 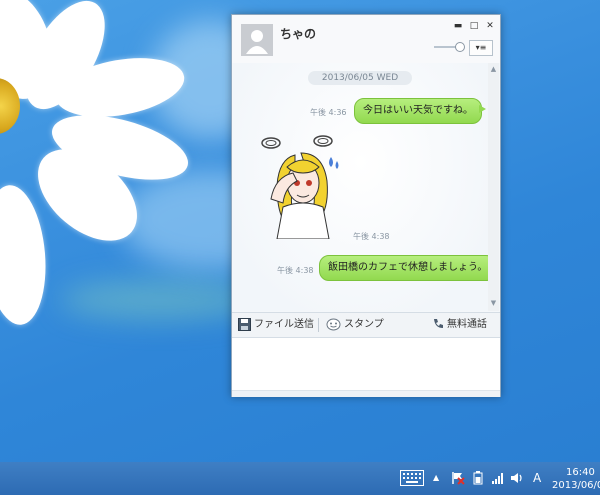 What do you see at coordinates (420, 111) in the screenshot?
I see `message-bubble-sent: 今日はいい天気ですね。` at bounding box center [420, 111].